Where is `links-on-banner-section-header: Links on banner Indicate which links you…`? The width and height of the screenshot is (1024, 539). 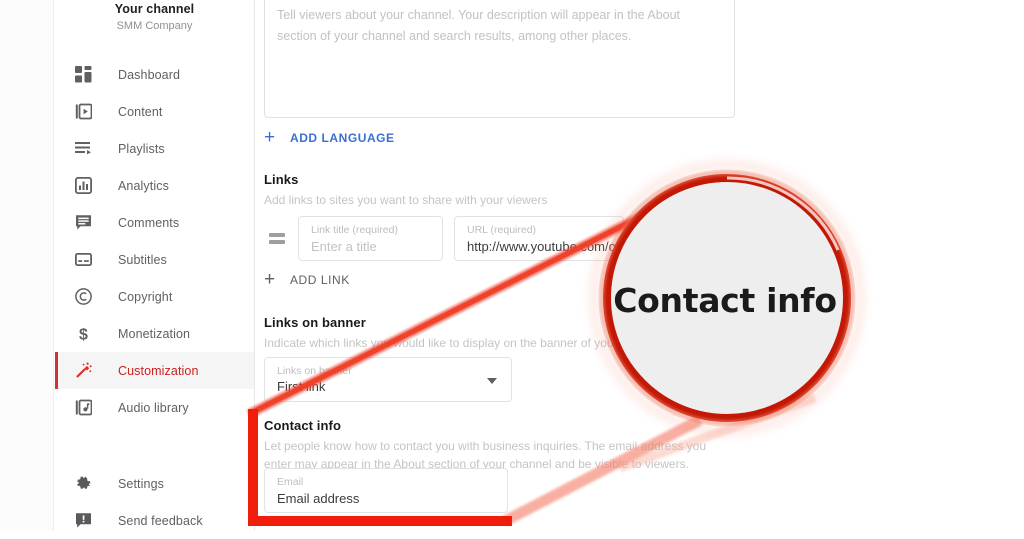
links-on-banner-section-header: Links on banner Indicate which links you… is located at coordinates (468, 333).